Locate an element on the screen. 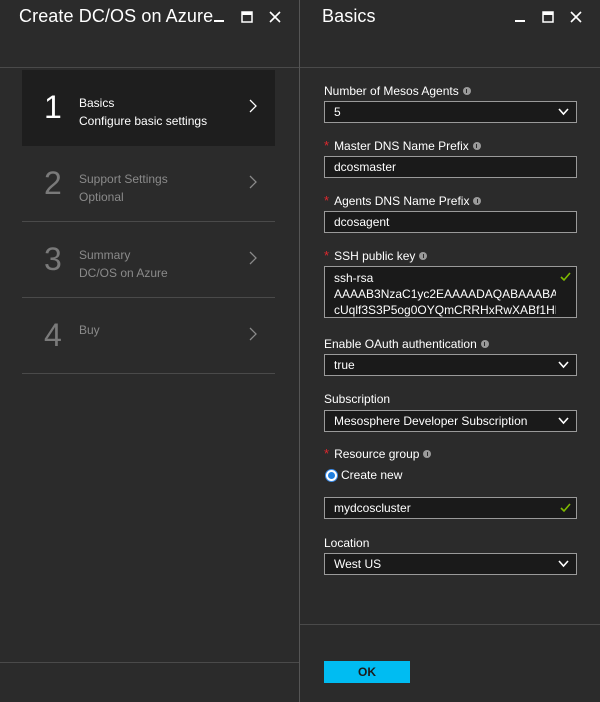 The width and height of the screenshot is (600, 702). agents-dns-input: dcosagent is located at coordinates (450, 222).